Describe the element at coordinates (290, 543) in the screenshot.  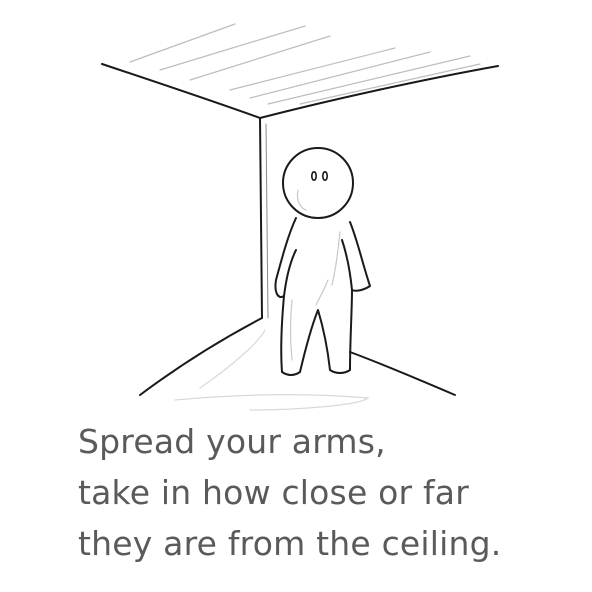
I see `caption-line-3: they are from the ceiling.` at that location.